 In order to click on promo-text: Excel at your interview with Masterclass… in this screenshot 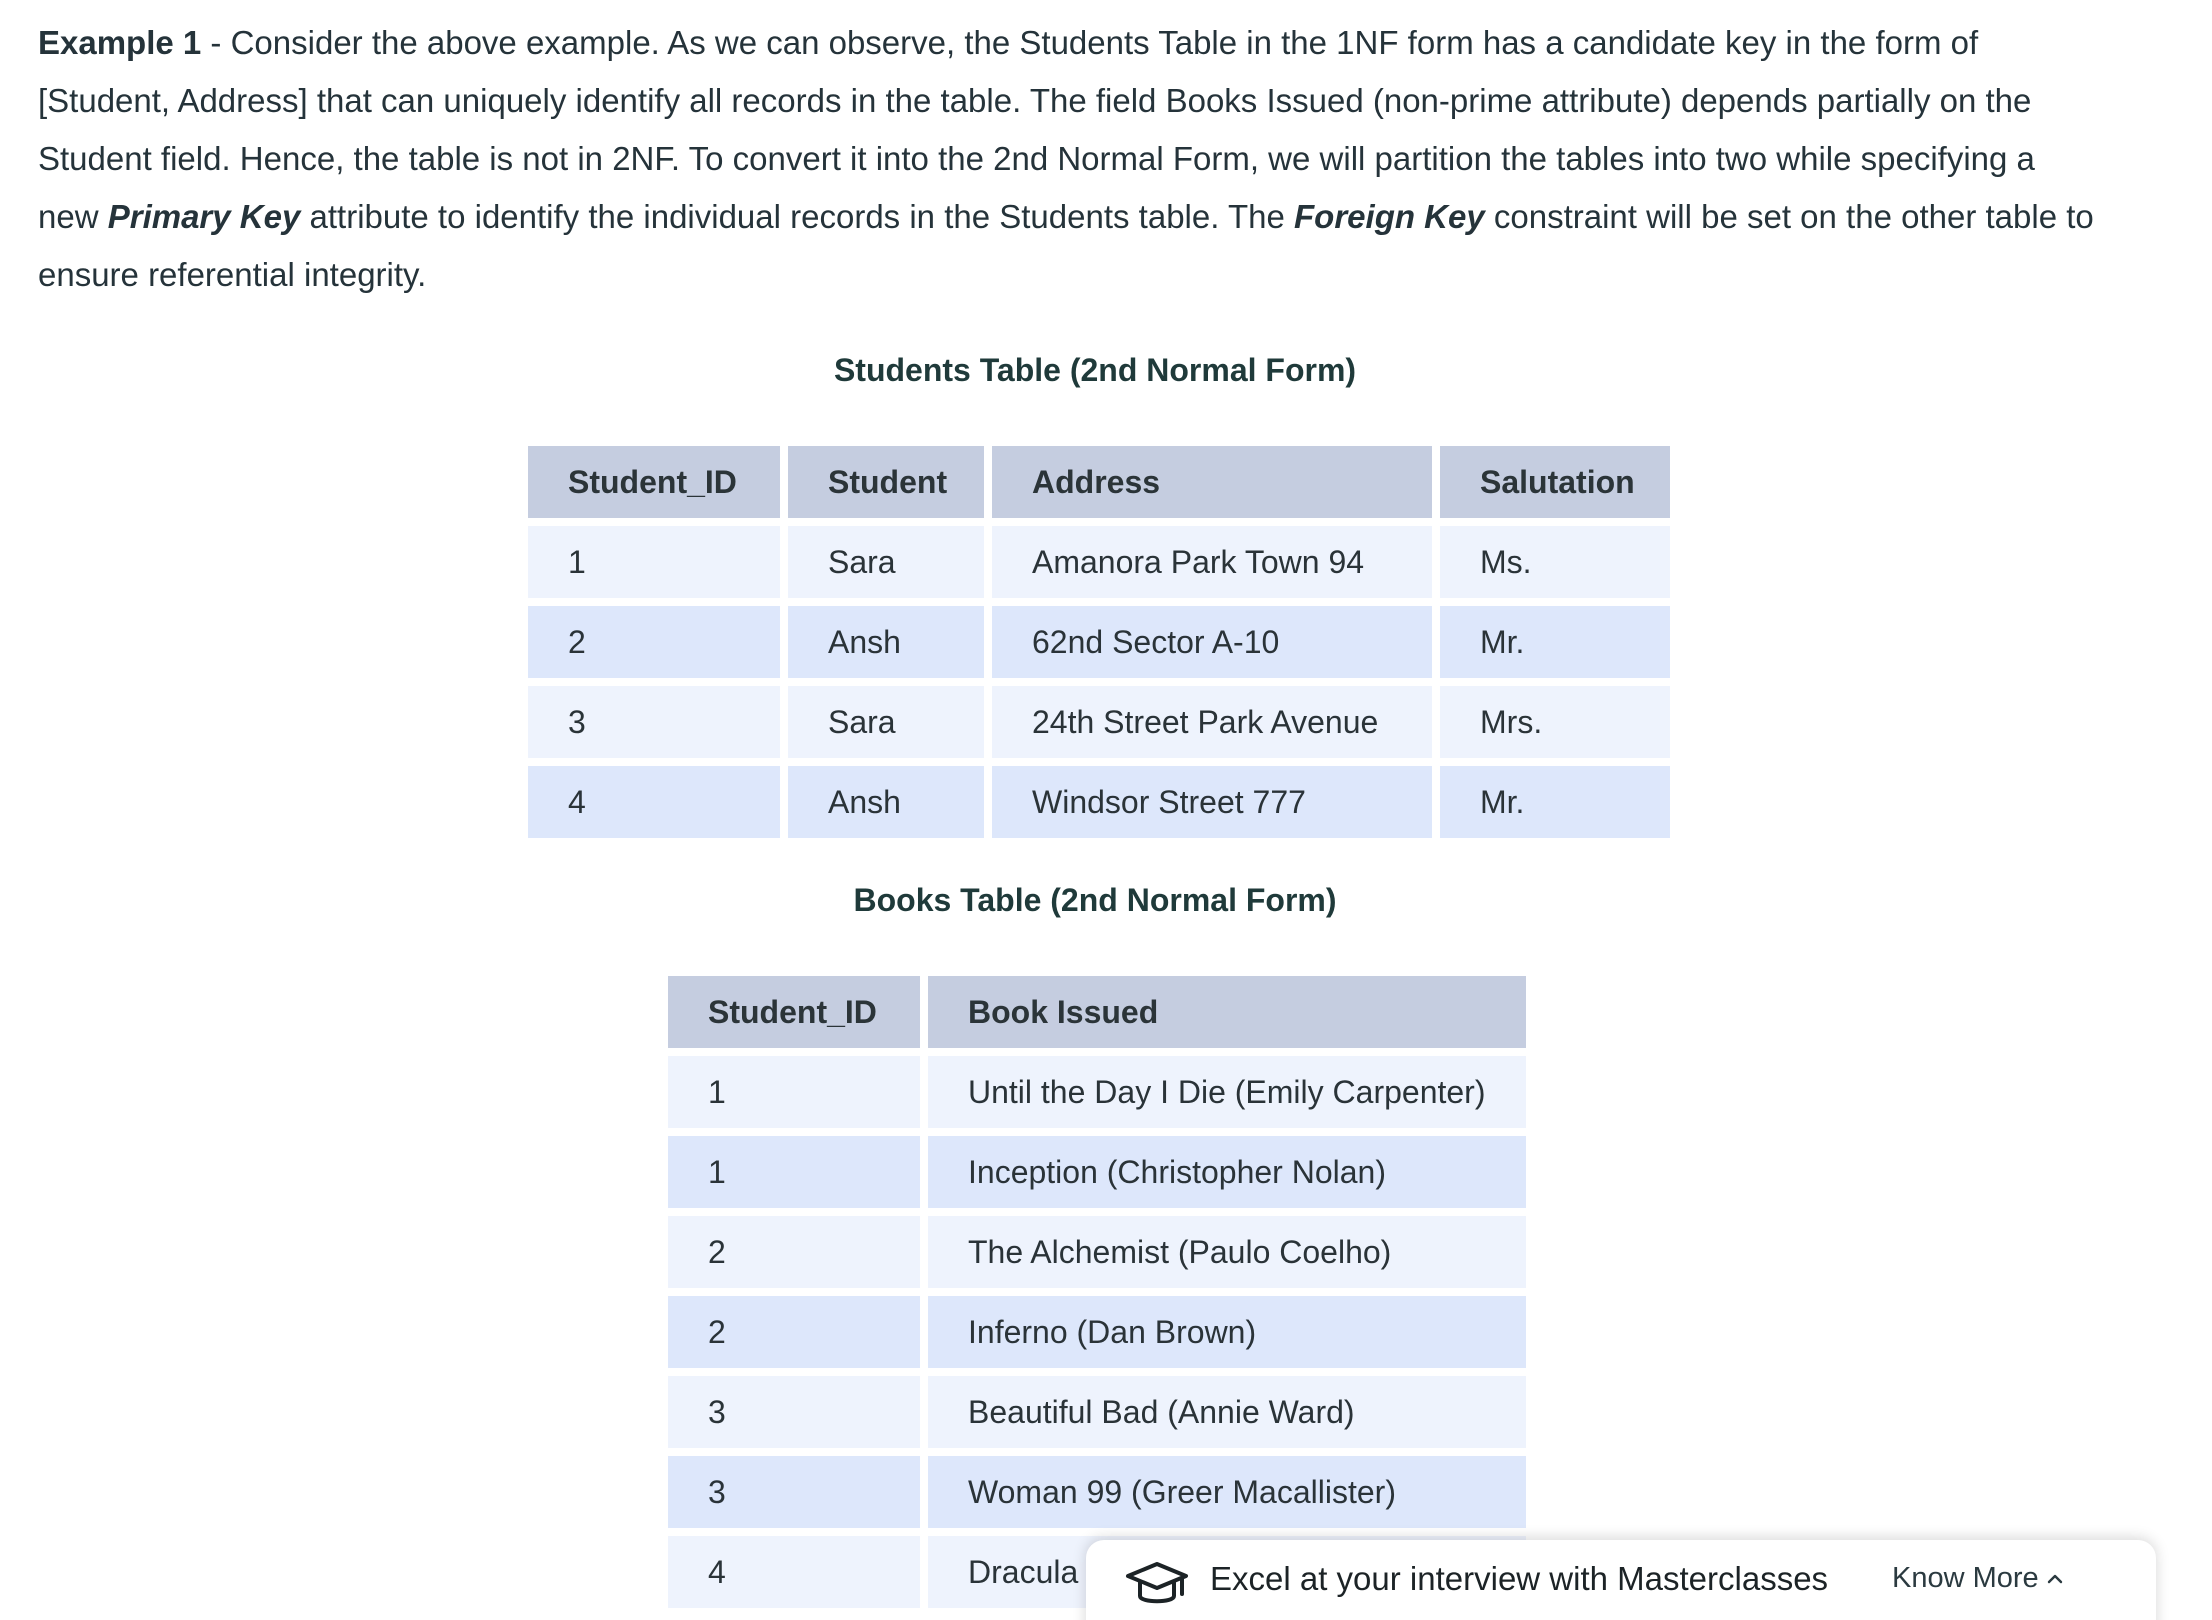, I will do `click(1519, 1578)`.